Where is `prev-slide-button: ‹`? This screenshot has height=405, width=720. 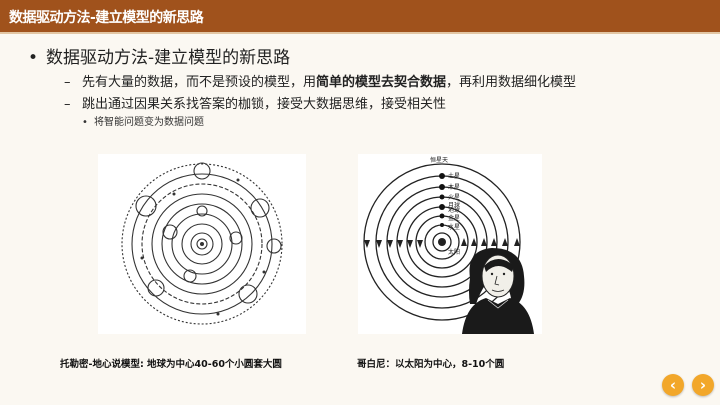 prev-slide-button: ‹ is located at coordinates (673, 385).